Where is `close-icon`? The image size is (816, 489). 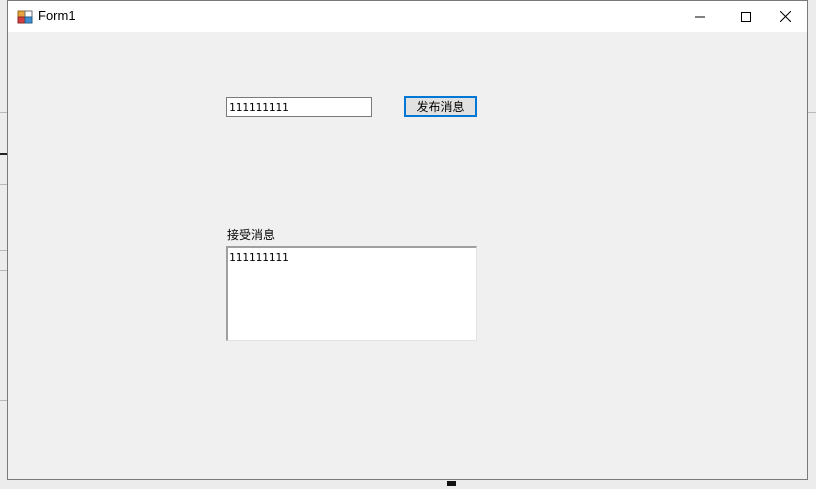 close-icon is located at coordinates (785, 16).